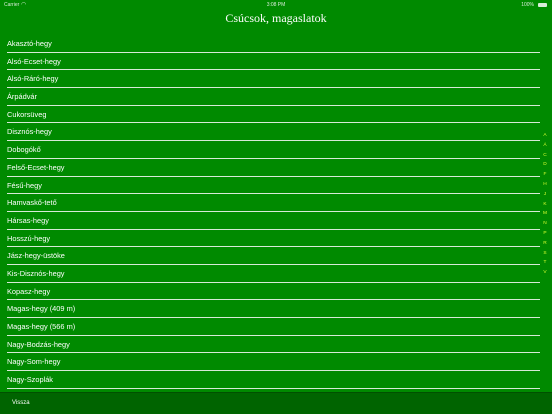  I want to click on list-item-label: Nagy-Bodzás-hegy, so click(38, 344).